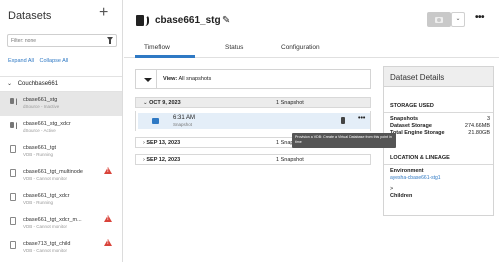  I want to click on dataset-item-cbase713-tgt-child: cbase713_tgt_child VDB - Cannot monitor, so click(61, 248).